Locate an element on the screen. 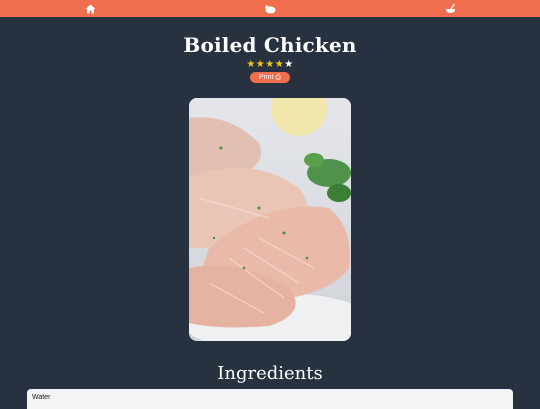 The image size is (540, 409). cooking-nav-button is located at coordinates (450, 8).